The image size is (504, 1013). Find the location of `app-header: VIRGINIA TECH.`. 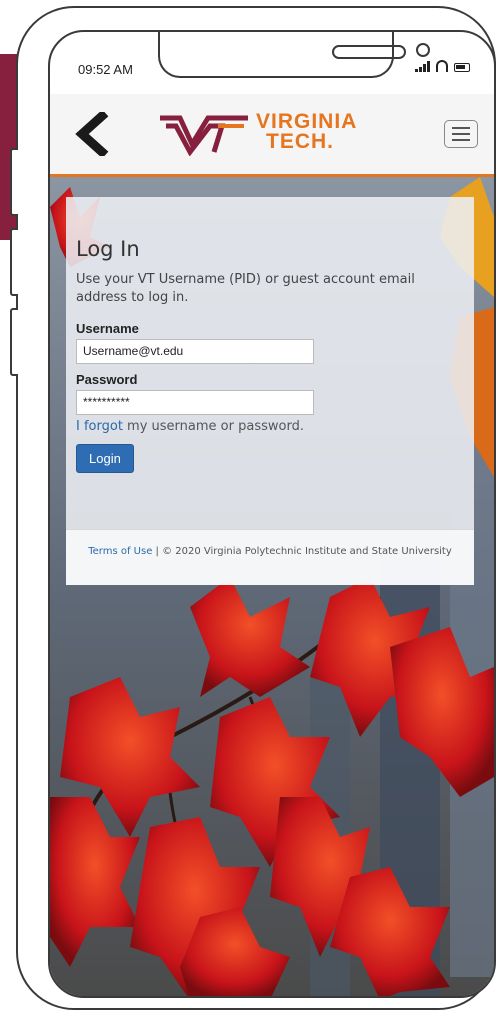

app-header: VIRGINIA TECH. is located at coordinates (272, 135).